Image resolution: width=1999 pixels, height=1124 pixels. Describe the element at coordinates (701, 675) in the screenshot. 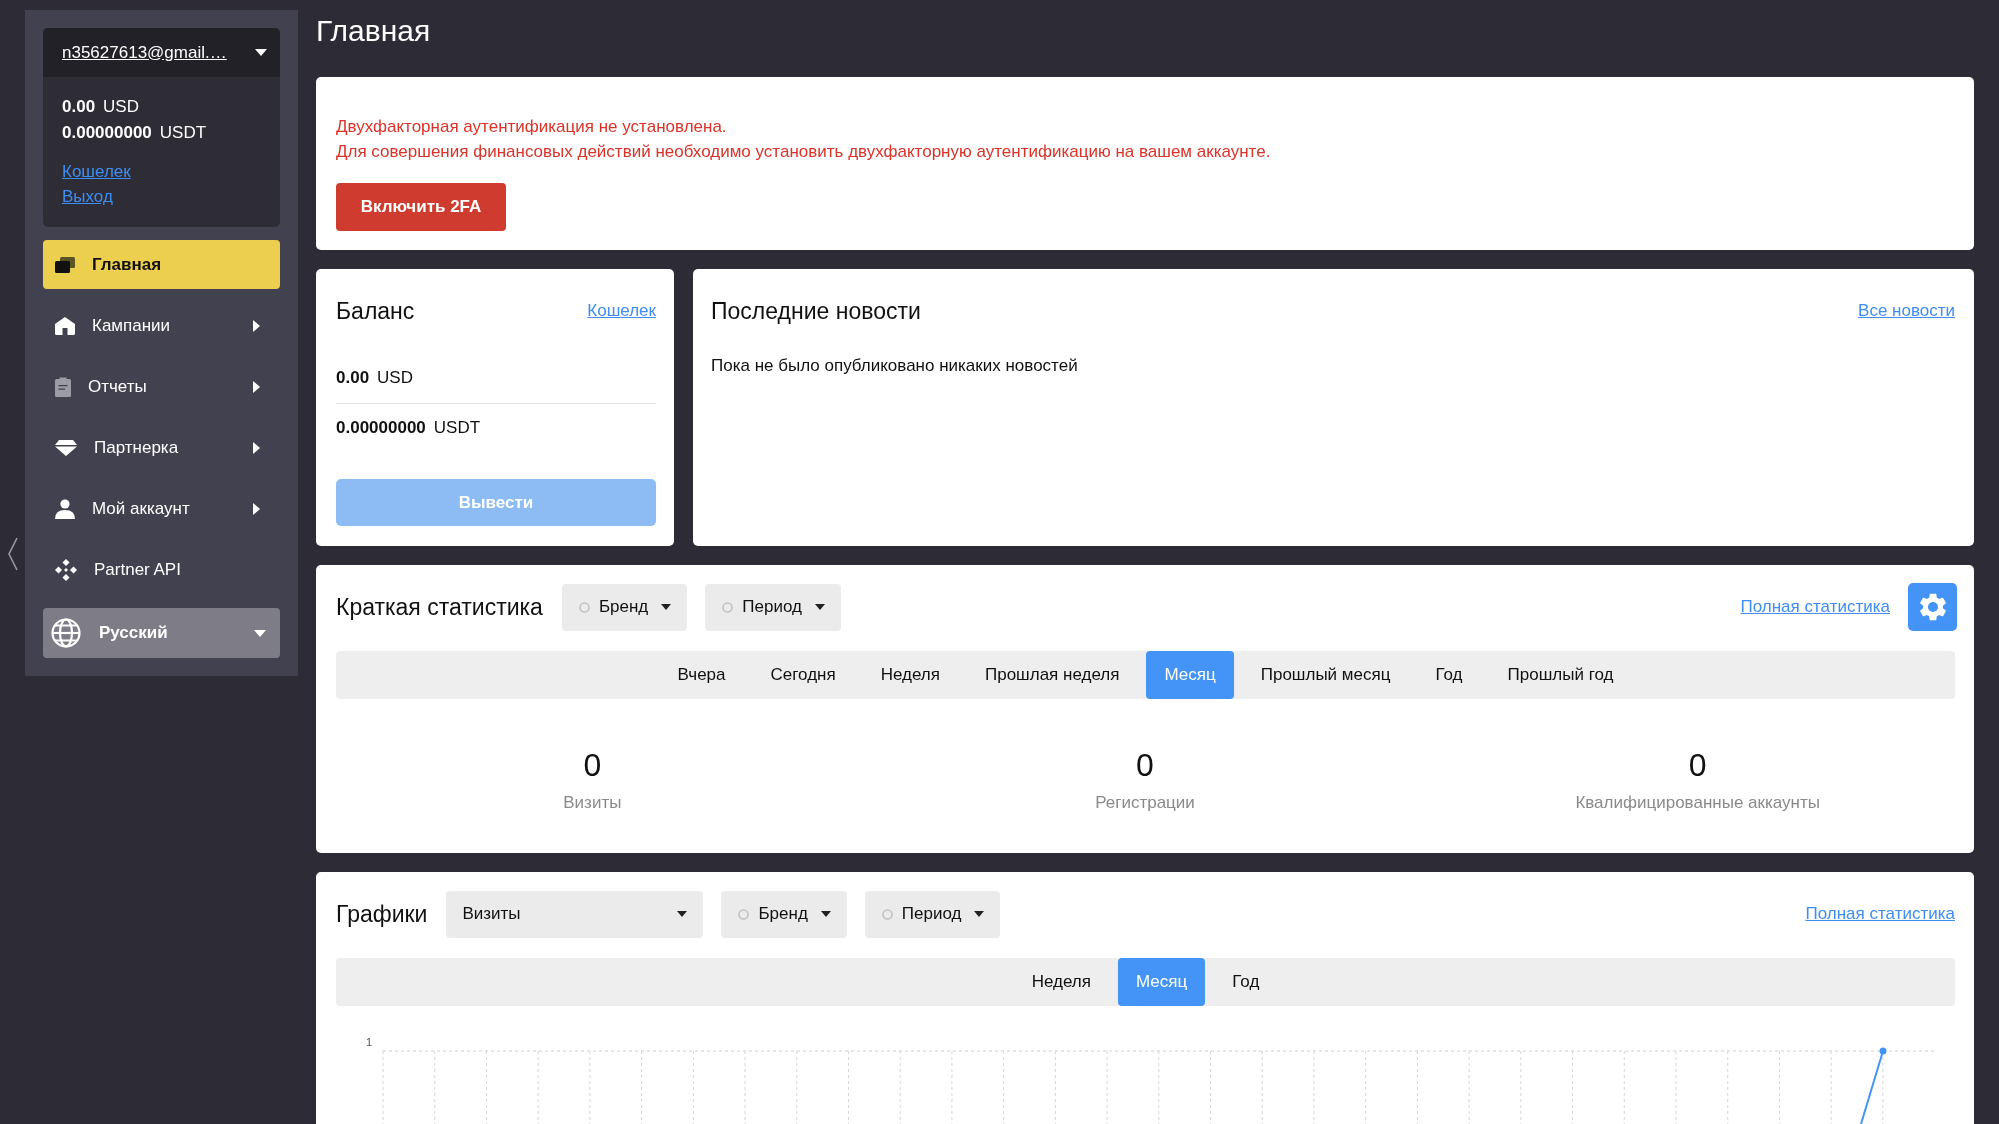

I see `period-tab: Вчера` at that location.